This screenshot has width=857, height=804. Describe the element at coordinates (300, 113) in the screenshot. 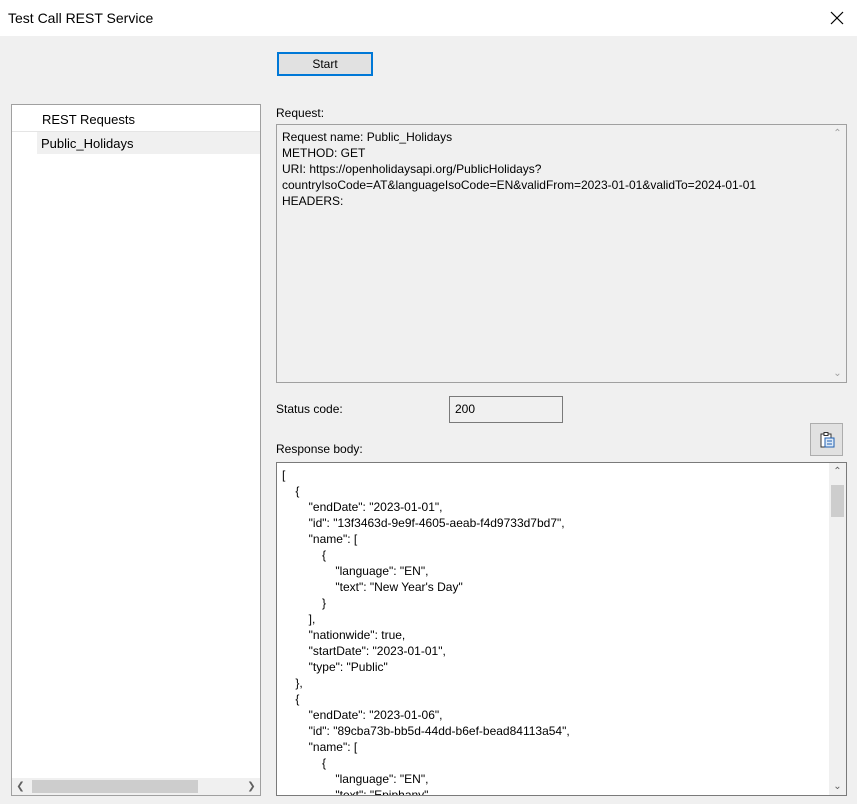

I see `request-label: Request:` at that location.